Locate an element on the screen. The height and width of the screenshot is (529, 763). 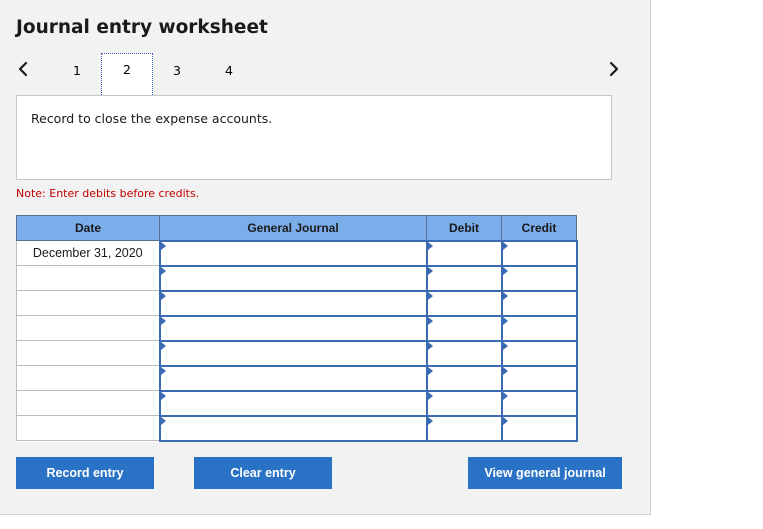
step-label: 2 is located at coordinates (127, 69).